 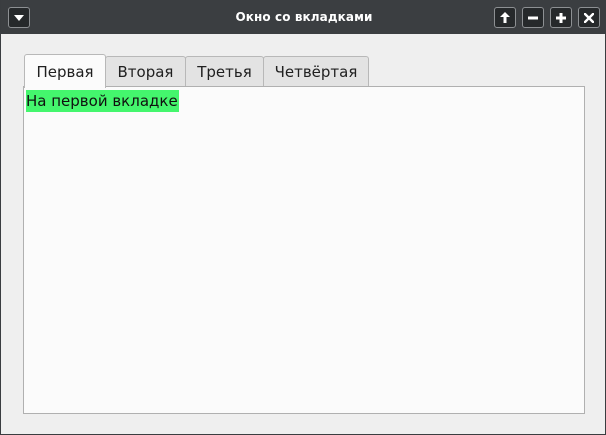 What do you see at coordinates (102, 101) in the screenshot?
I see `first-tab-label: На первой вкладке` at bounding box center [102, 101].